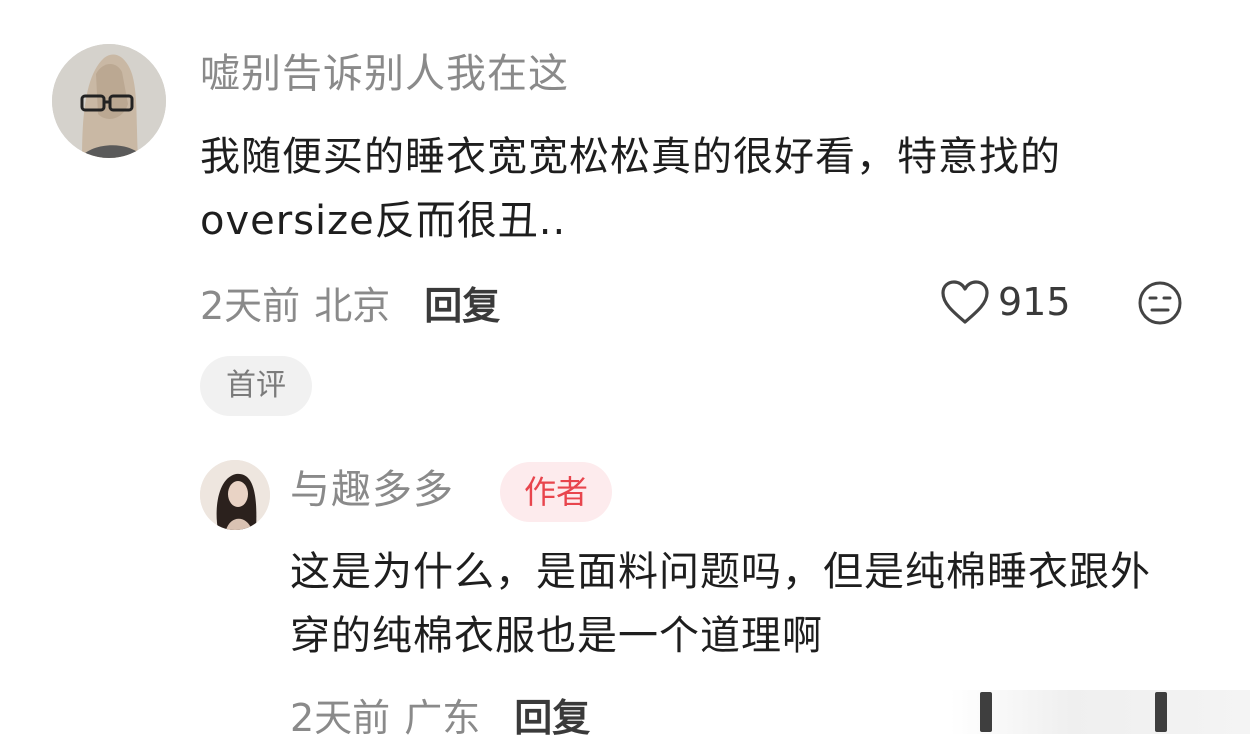 Image resolution: width=1260 pixels, height=747 pixels. Describe the element at coordinates (1100, 712) in the screenshot. I see `fade-overlay` at that location.